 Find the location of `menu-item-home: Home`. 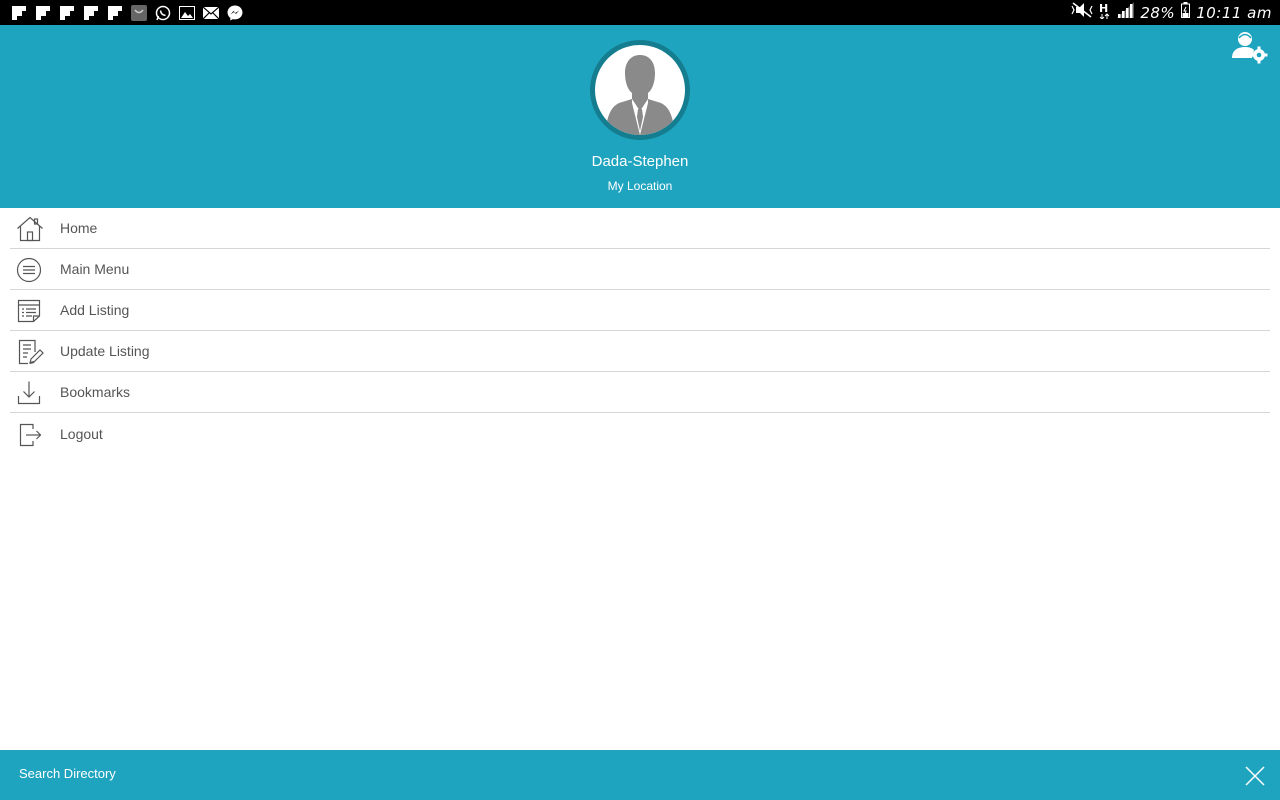

menu-item-home: Home is located at coordinates (640, 228).